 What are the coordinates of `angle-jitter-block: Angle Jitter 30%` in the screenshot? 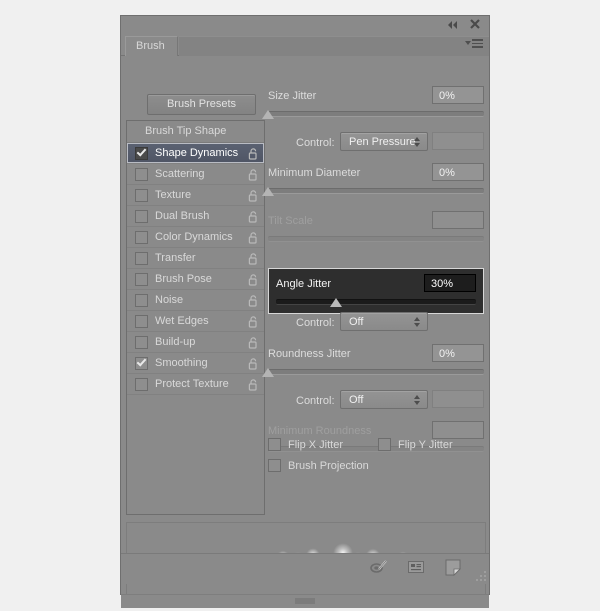 It's located at (376, 291).